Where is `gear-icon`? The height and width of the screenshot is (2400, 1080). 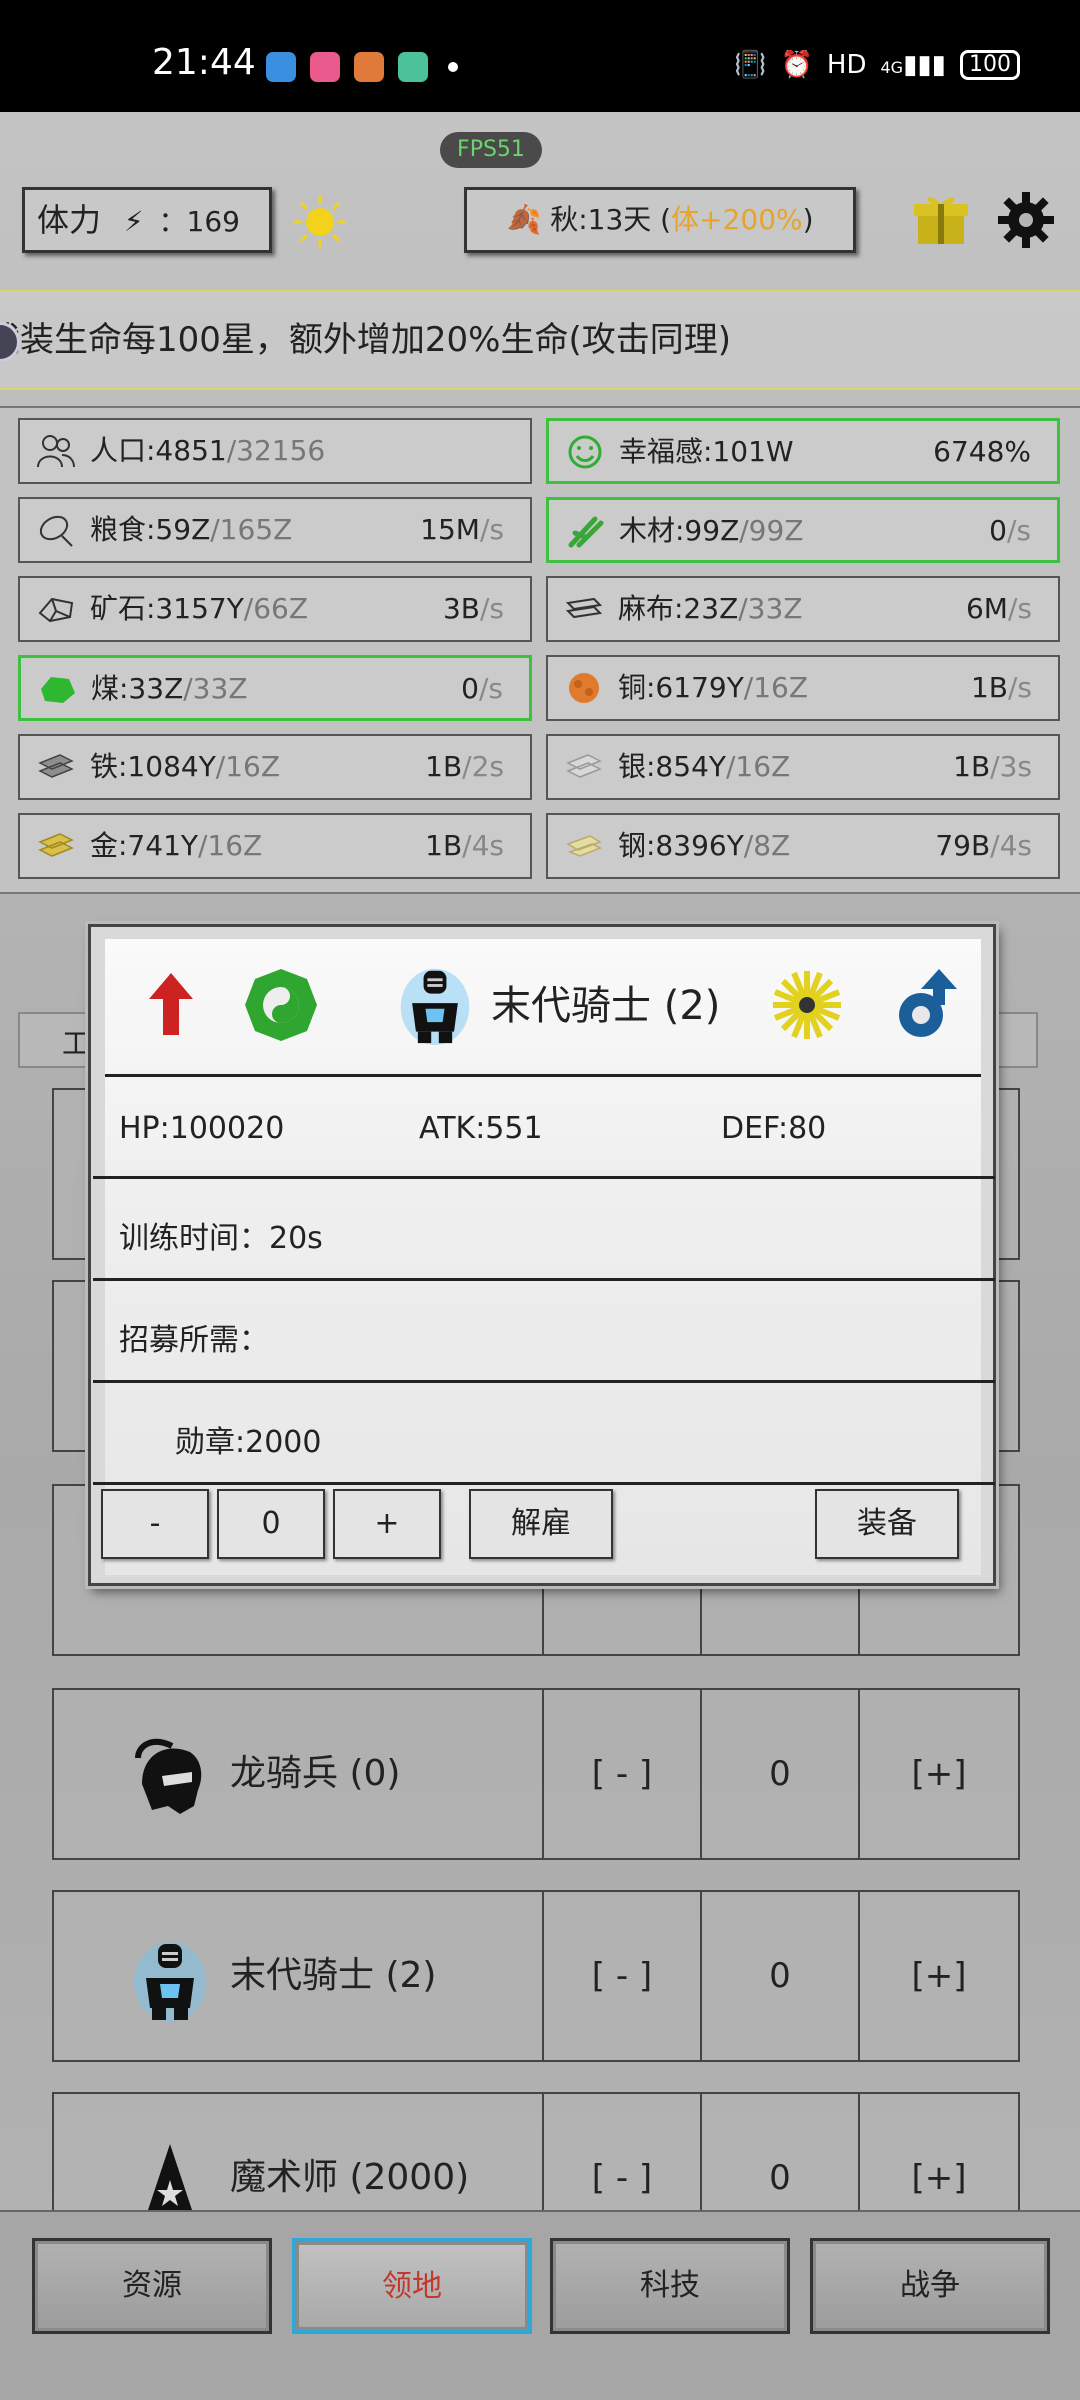 gear-icon is located at coordinates (1026, 220).